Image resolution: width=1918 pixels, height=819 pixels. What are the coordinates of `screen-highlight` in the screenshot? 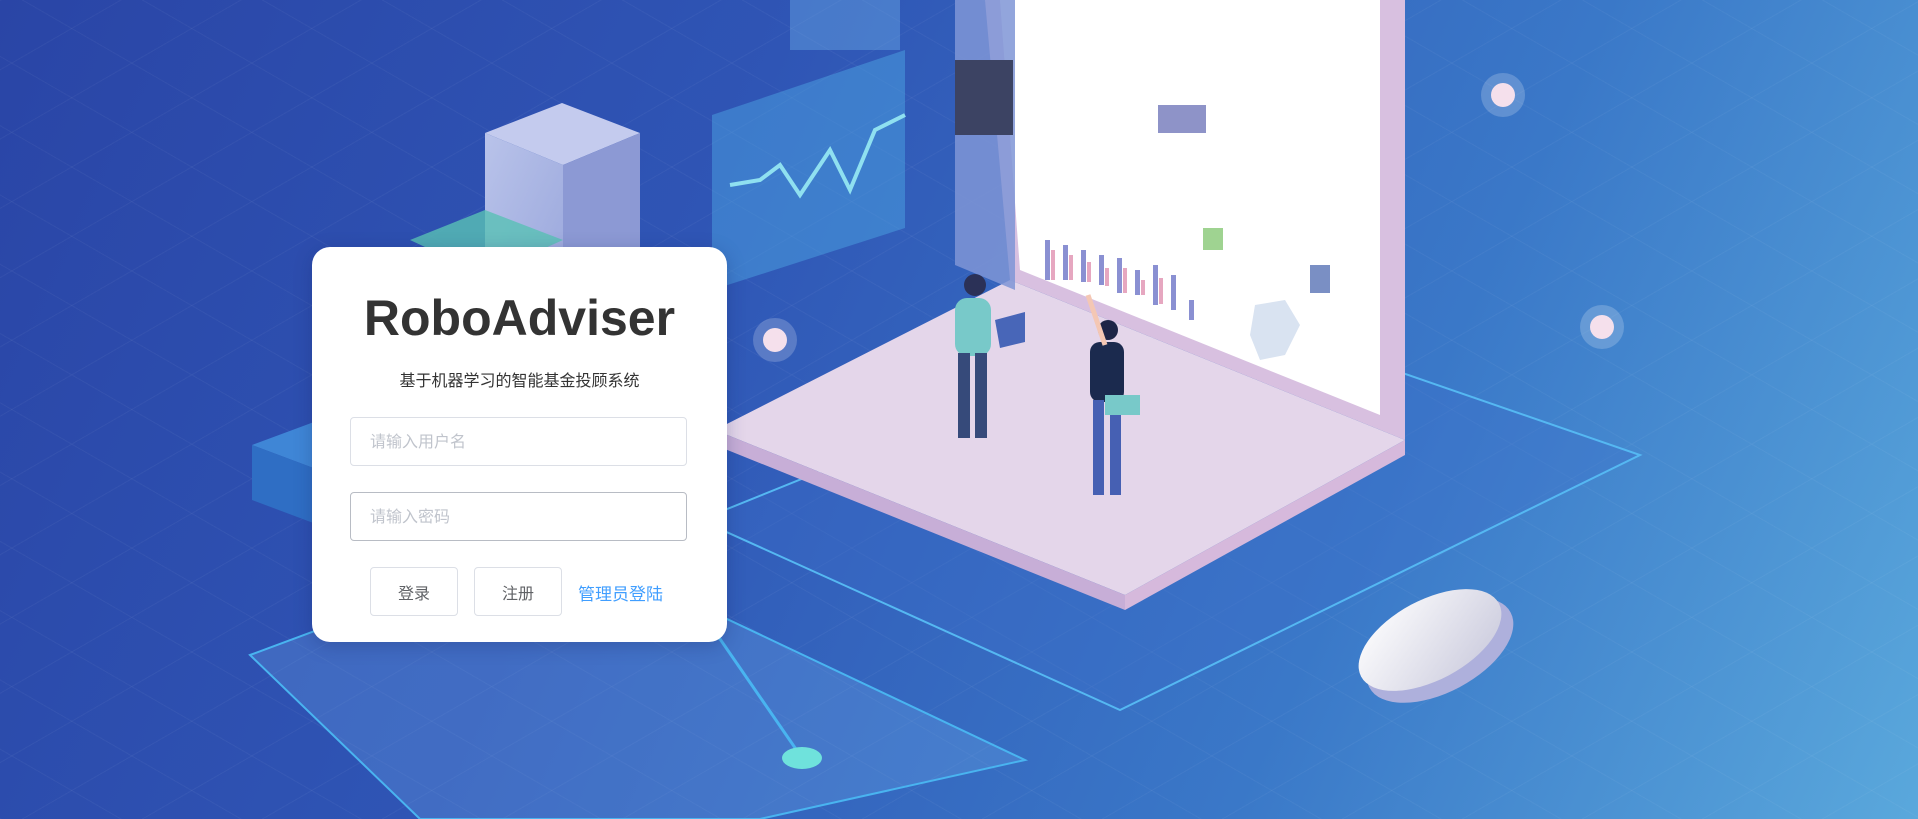 It's located at (1182, 119).